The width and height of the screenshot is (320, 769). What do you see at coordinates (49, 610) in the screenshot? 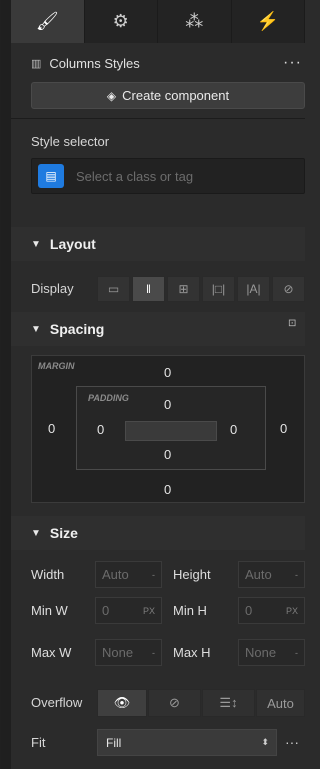
I see `min-width-label: Min W` at bounding box center [49, 610].